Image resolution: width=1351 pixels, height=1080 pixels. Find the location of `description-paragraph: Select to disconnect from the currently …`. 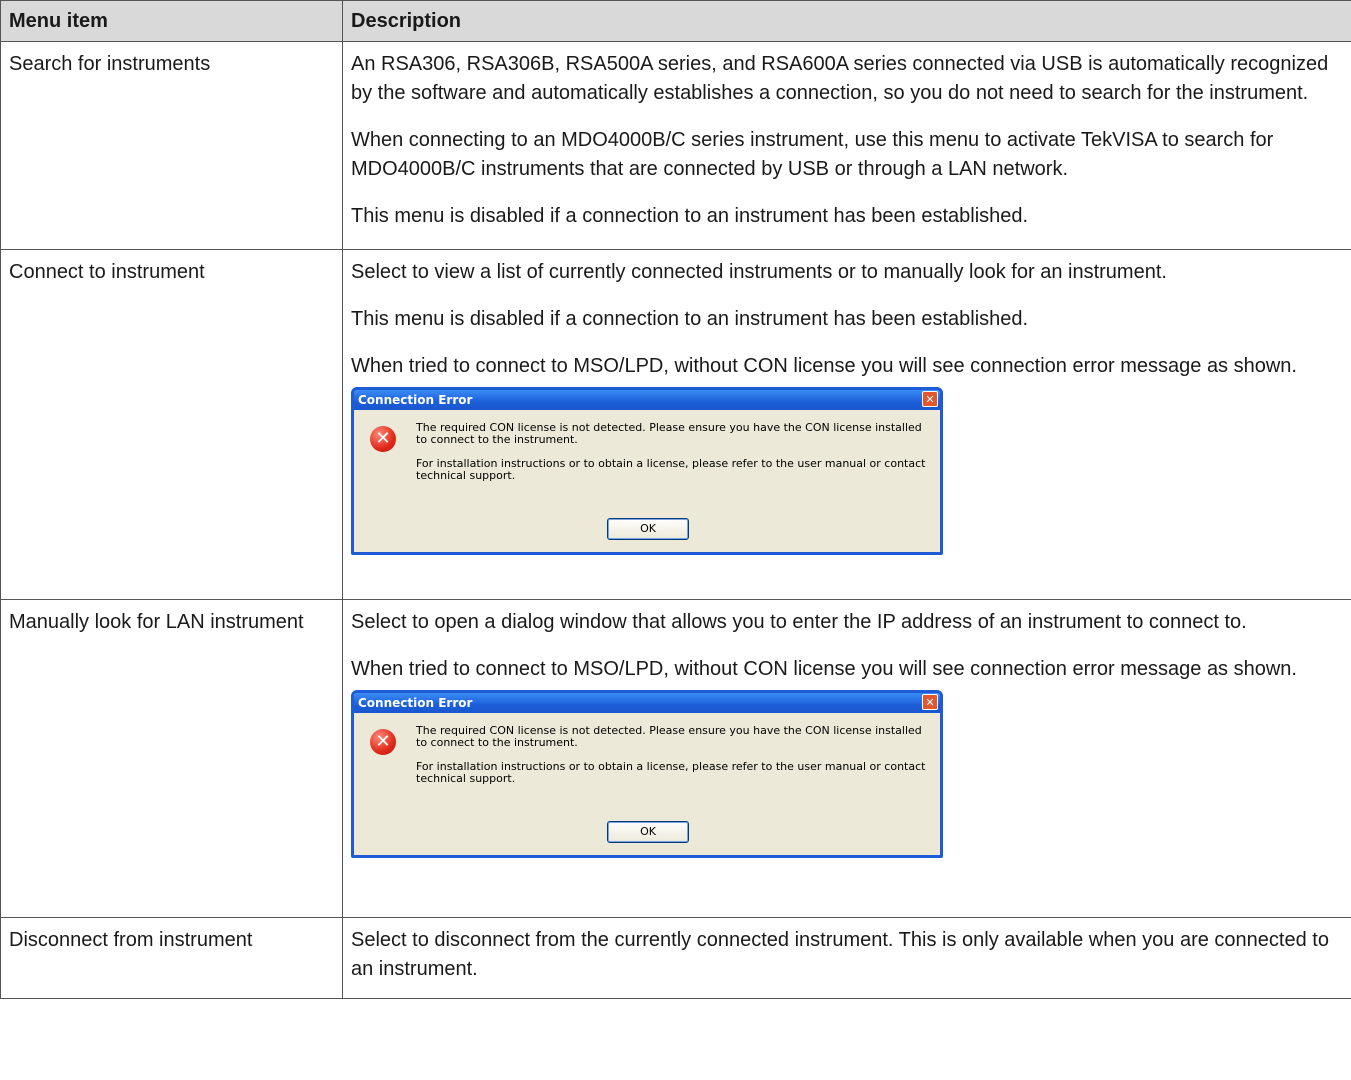

description-paragraph: Select to disconnect from the currently … is located at coordinates (840, 954).